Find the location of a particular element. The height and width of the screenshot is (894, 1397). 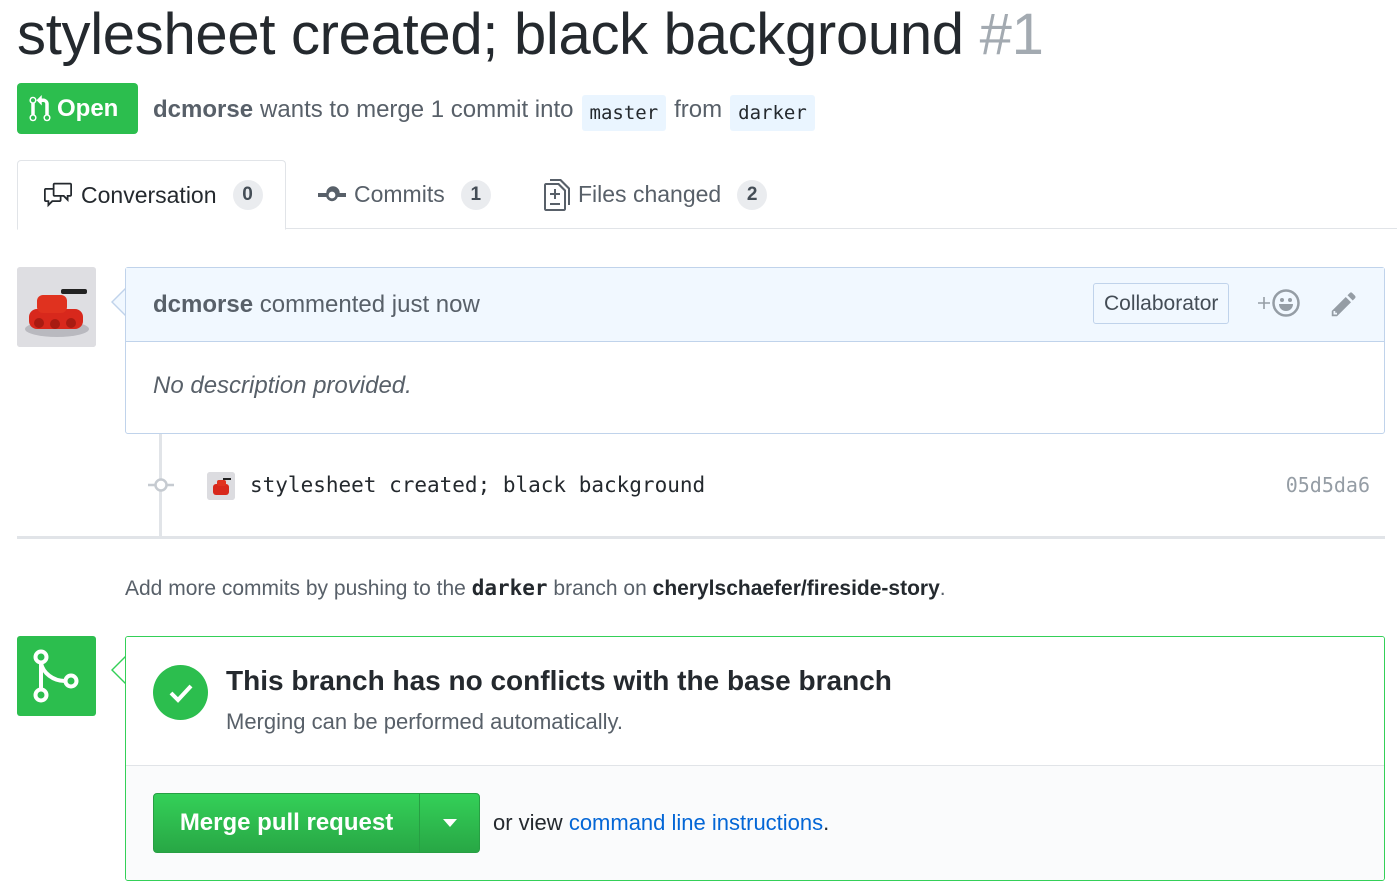

timeline-divider is located at coordinates (701, 537).